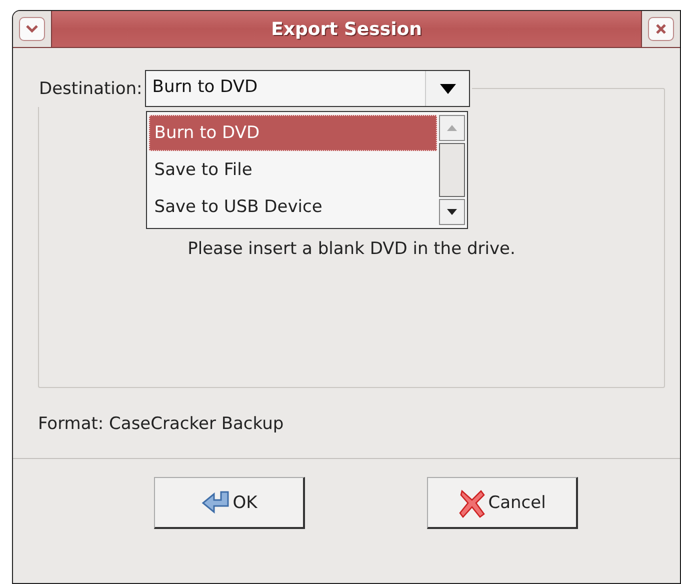 Image resolution: width=681 pixels, height=584 pixels. Describe the element at coordinates (293, 133) in the screenshot. I see `dropdown-option: Burn to DVD` at that location.